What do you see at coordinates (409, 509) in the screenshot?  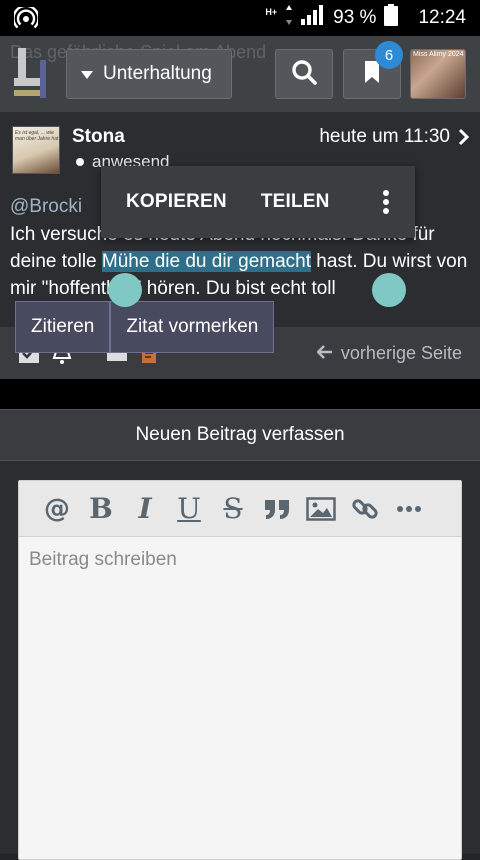 I see `more-icon` at bounding box center [409, 509].